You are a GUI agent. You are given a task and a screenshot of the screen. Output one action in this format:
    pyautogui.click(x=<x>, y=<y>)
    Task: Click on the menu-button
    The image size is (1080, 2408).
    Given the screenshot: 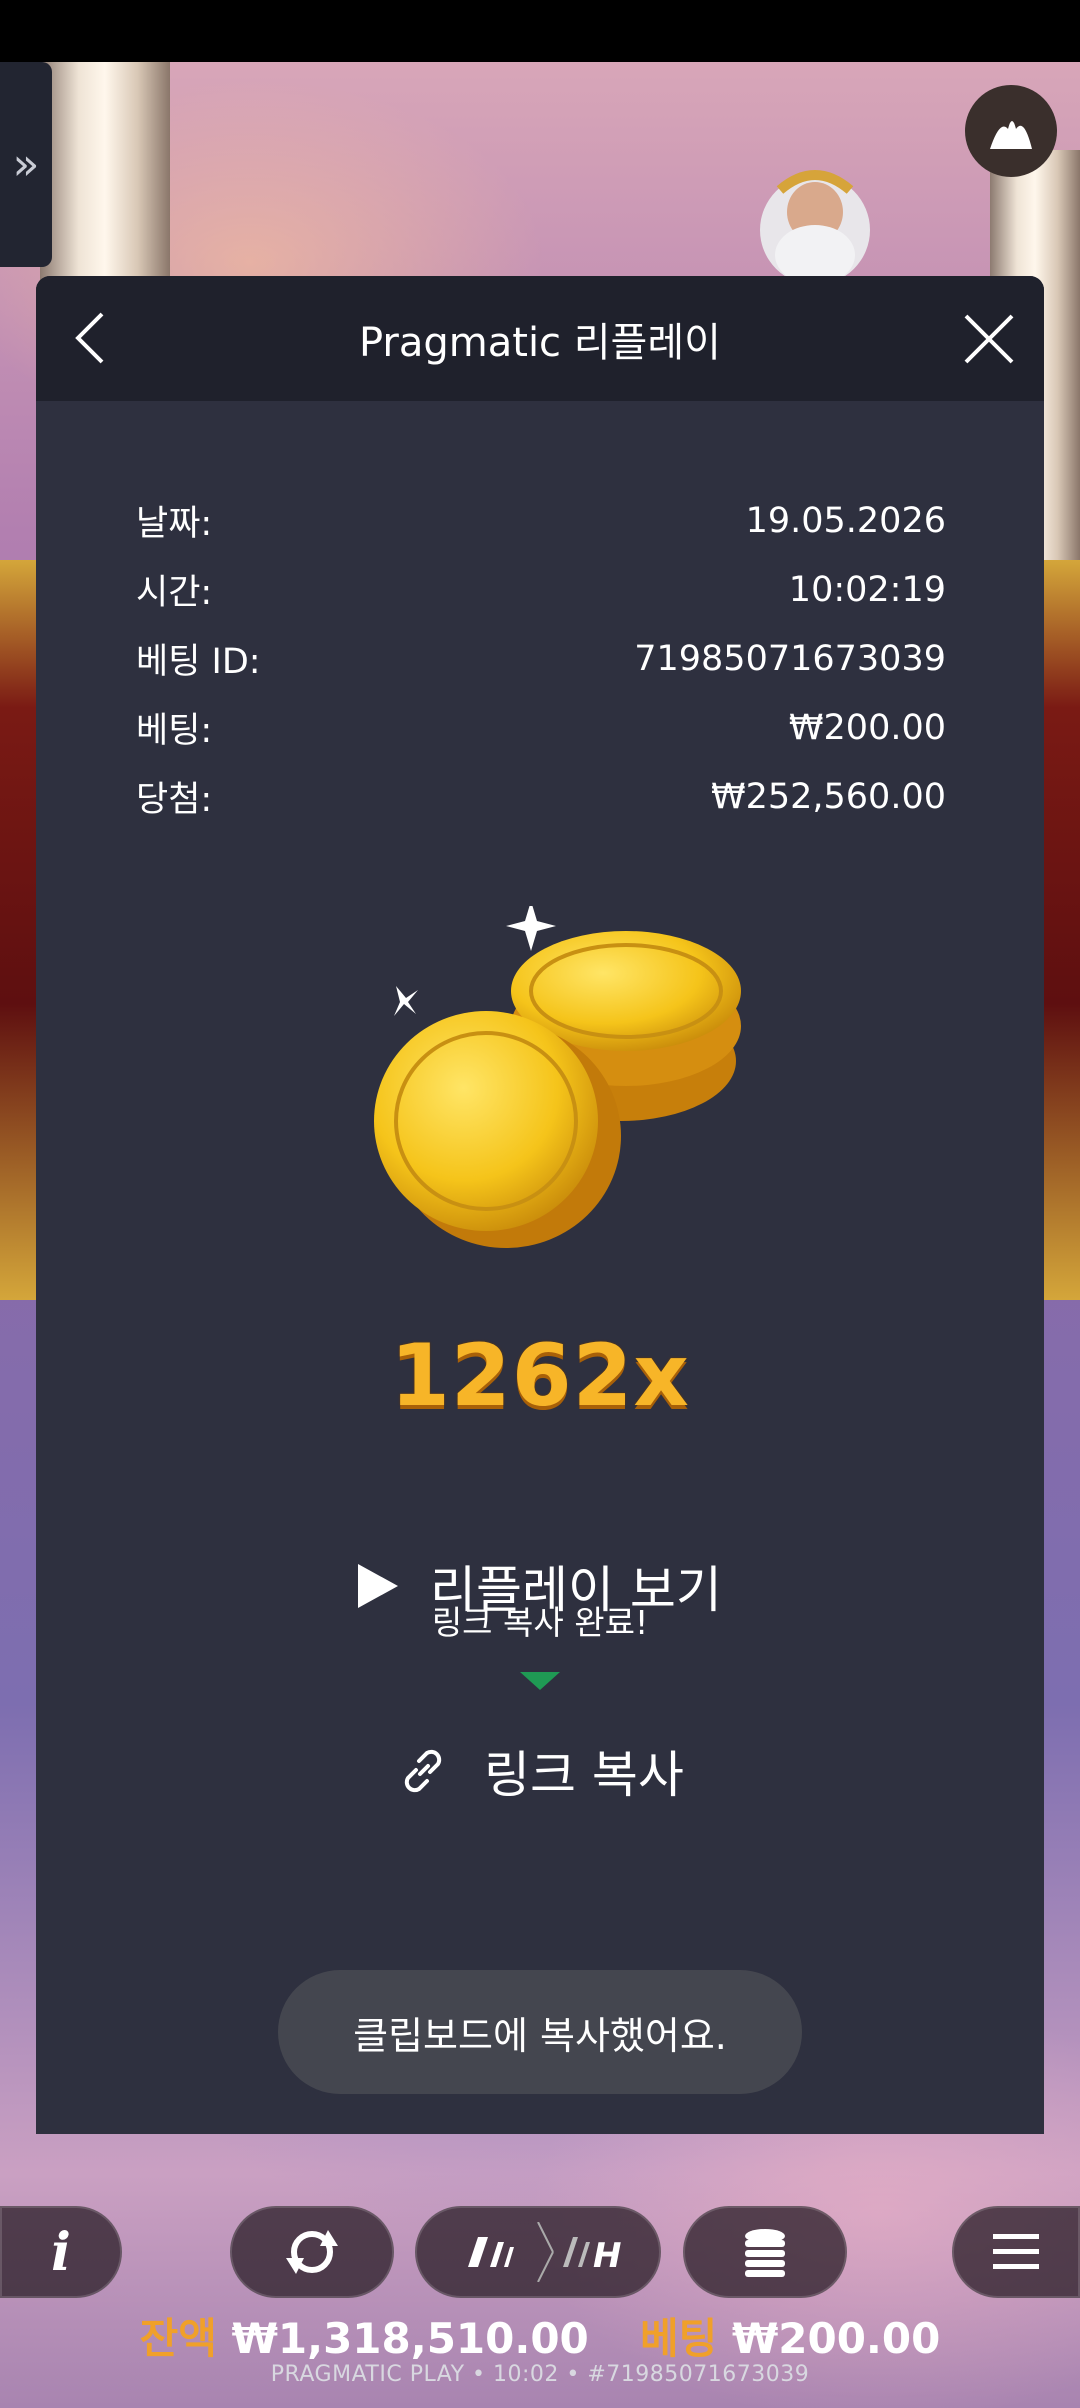 What is the action you would take?
    pyautogui.click(x=1016, y=2252)
    